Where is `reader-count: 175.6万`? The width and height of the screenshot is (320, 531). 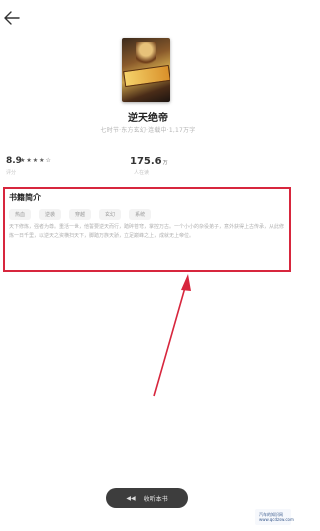
reader-count: 175.6万 is located at coordinates (149, 161).